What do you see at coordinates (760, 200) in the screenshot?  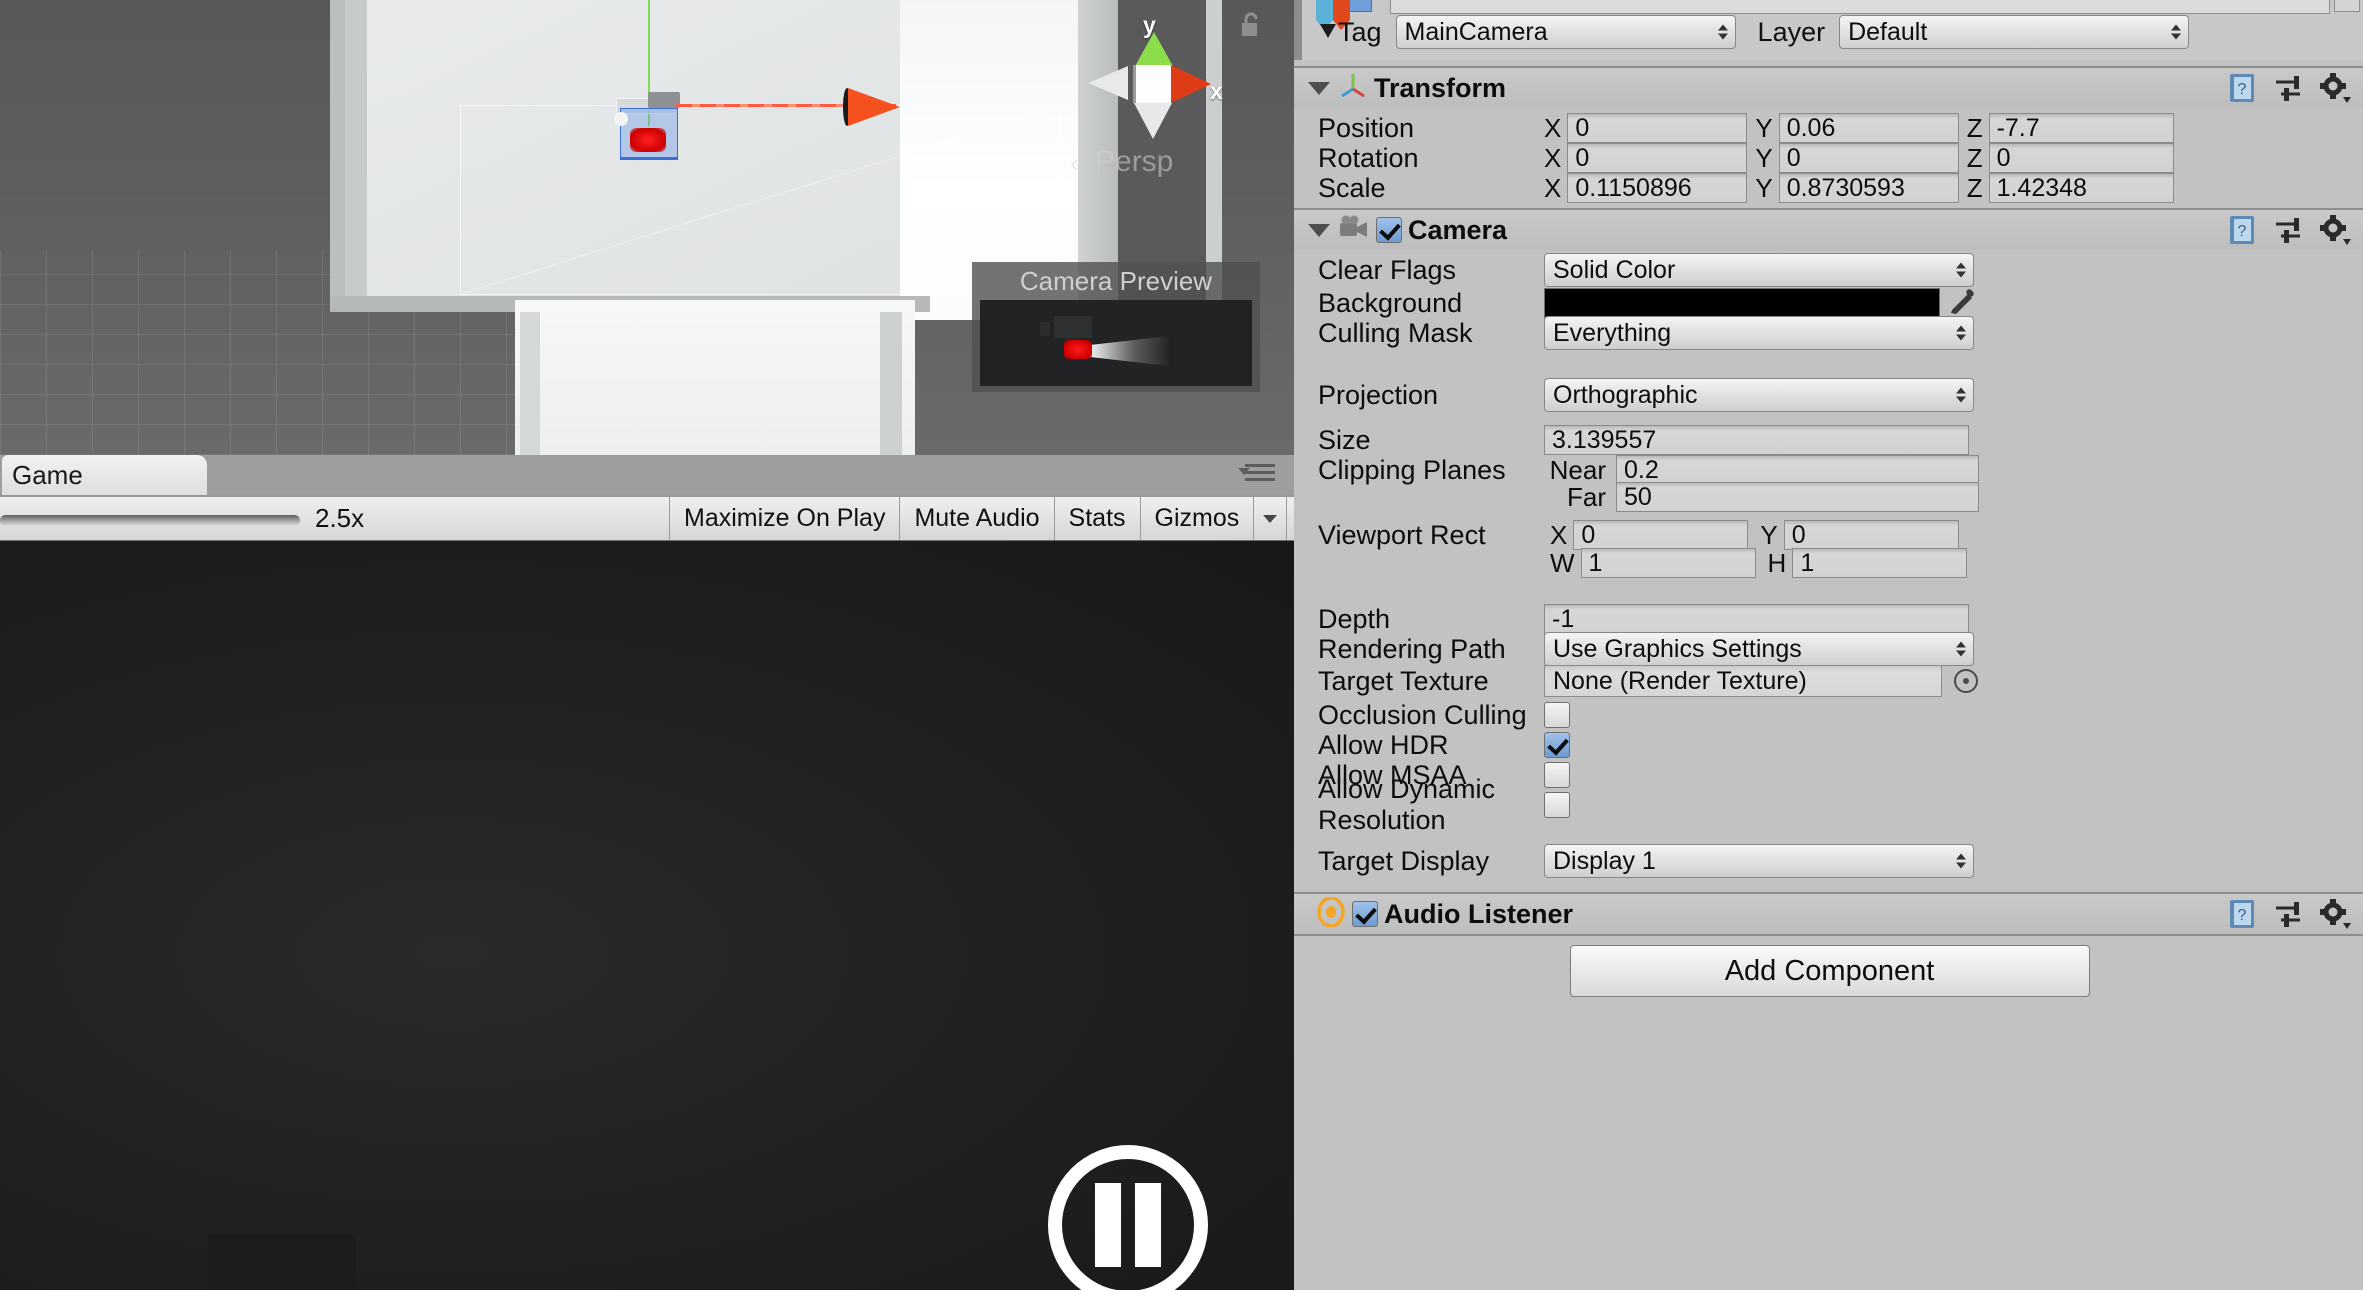 I see `camera-frustum-wireframe` at bounding box center [760, 200].